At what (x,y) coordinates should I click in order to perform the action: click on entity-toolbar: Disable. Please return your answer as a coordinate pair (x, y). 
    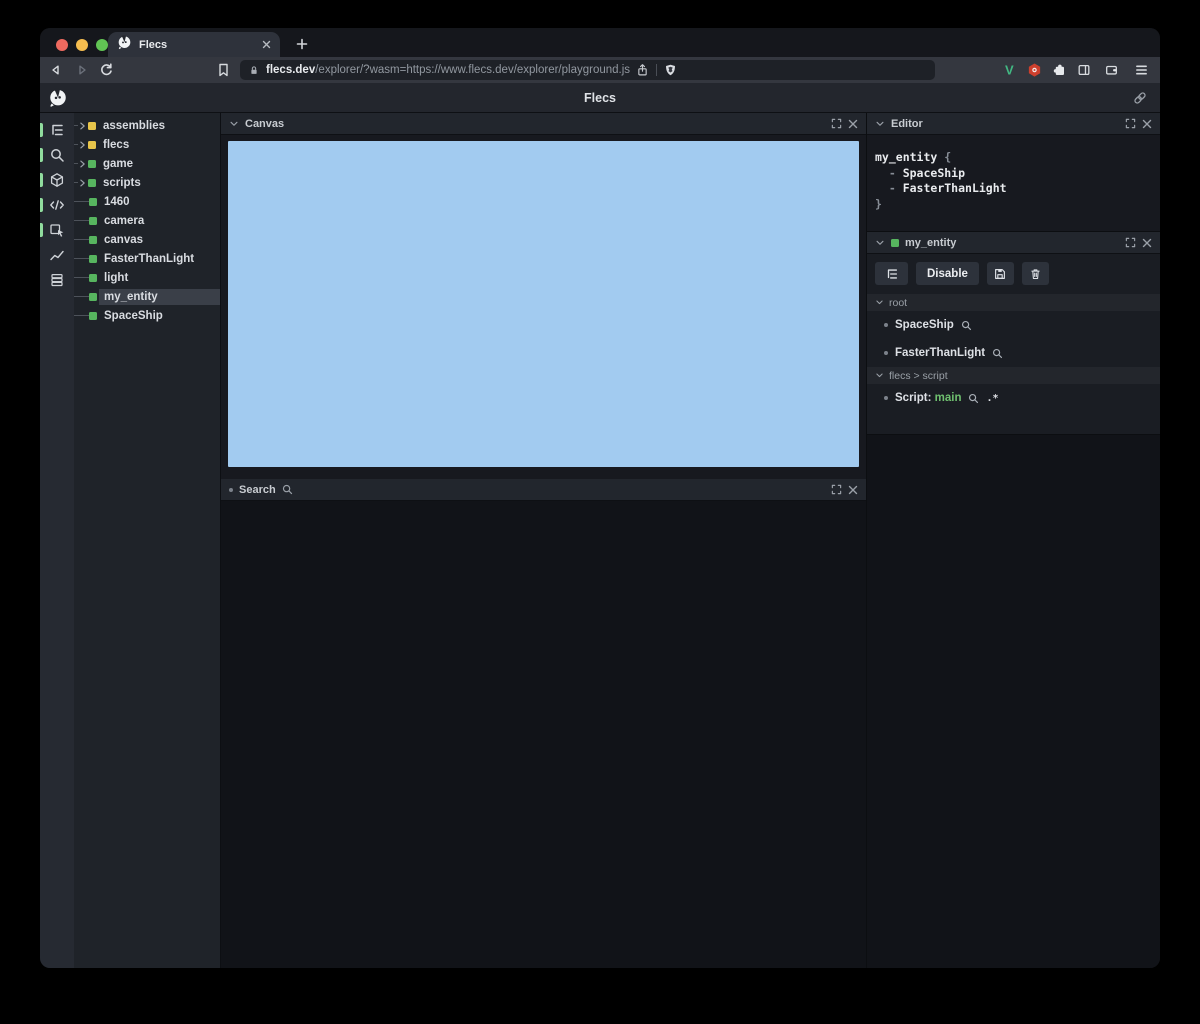
    Looking at the image, I should click on (1013, 274).